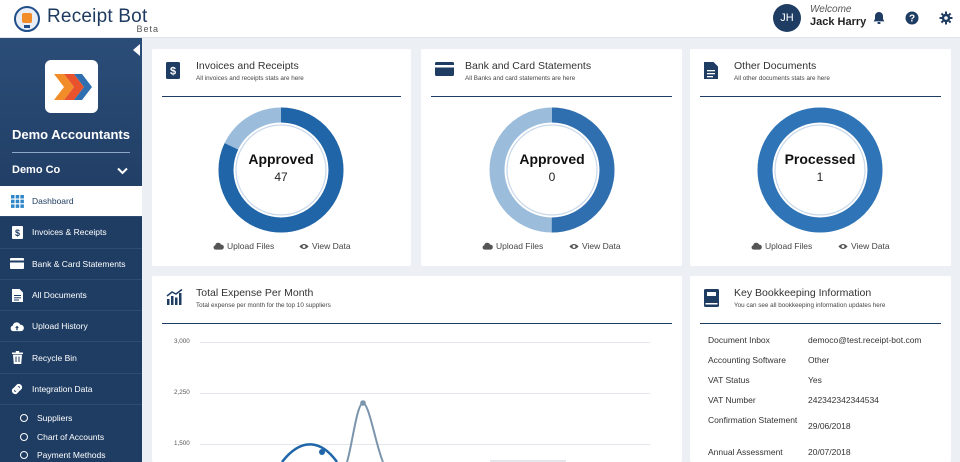 Image resolution: width=960 pixels, height=462 pixels. Describe the element at coordinates (71, 454) in the screenshot. I see `sidebar-subitem-payment-methods: Payment Methods` at that location.